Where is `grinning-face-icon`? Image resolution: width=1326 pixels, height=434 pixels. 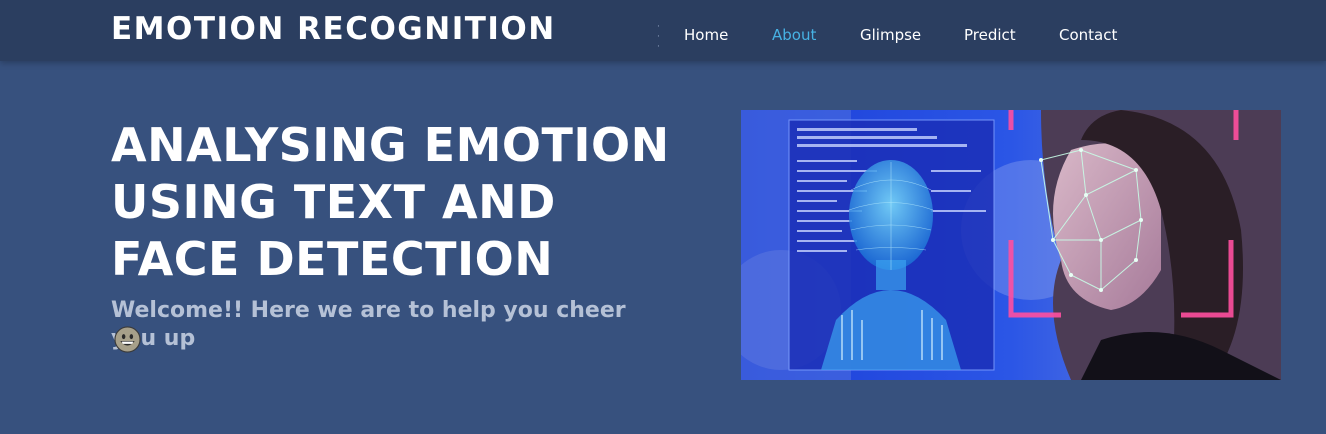
grinning-face-icon is located at coordinates (127, 339).